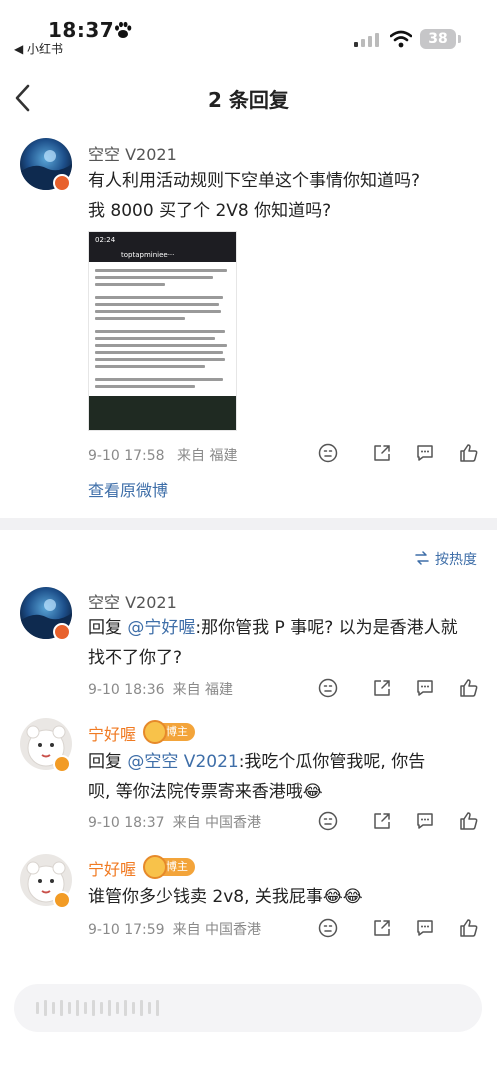 The image size is (497, 1080). I want to click on reply-meta: 9-10 17:59 来自 中国香港, so click(175, 930).